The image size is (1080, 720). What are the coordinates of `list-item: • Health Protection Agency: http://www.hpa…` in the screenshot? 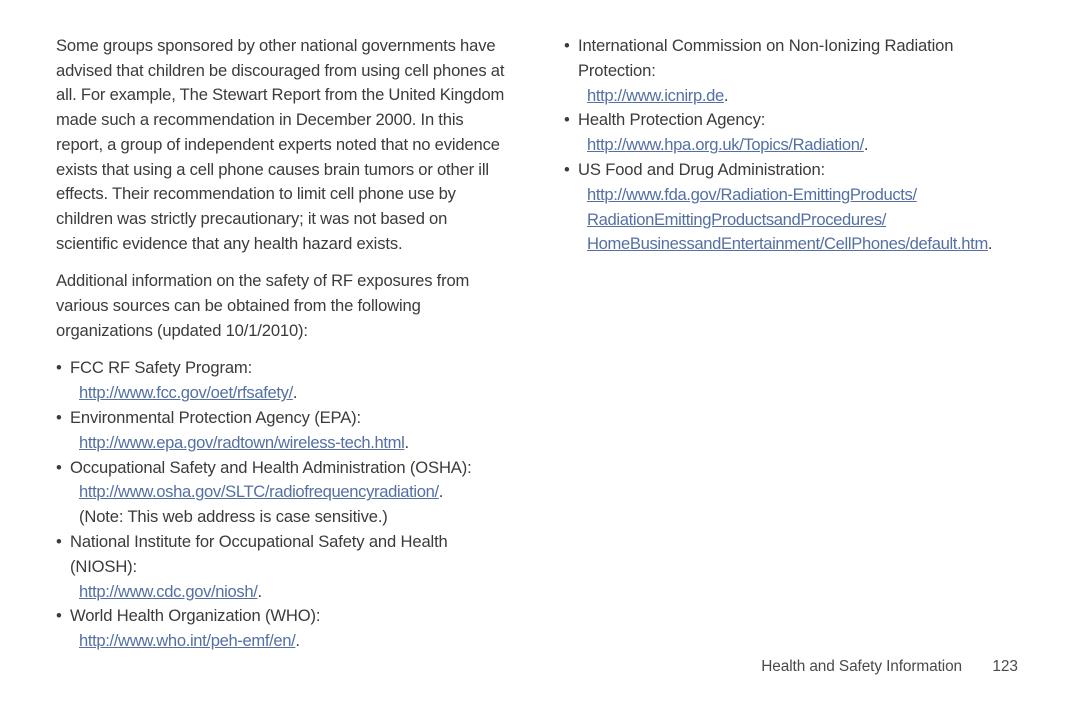 It's located at (794, 133).